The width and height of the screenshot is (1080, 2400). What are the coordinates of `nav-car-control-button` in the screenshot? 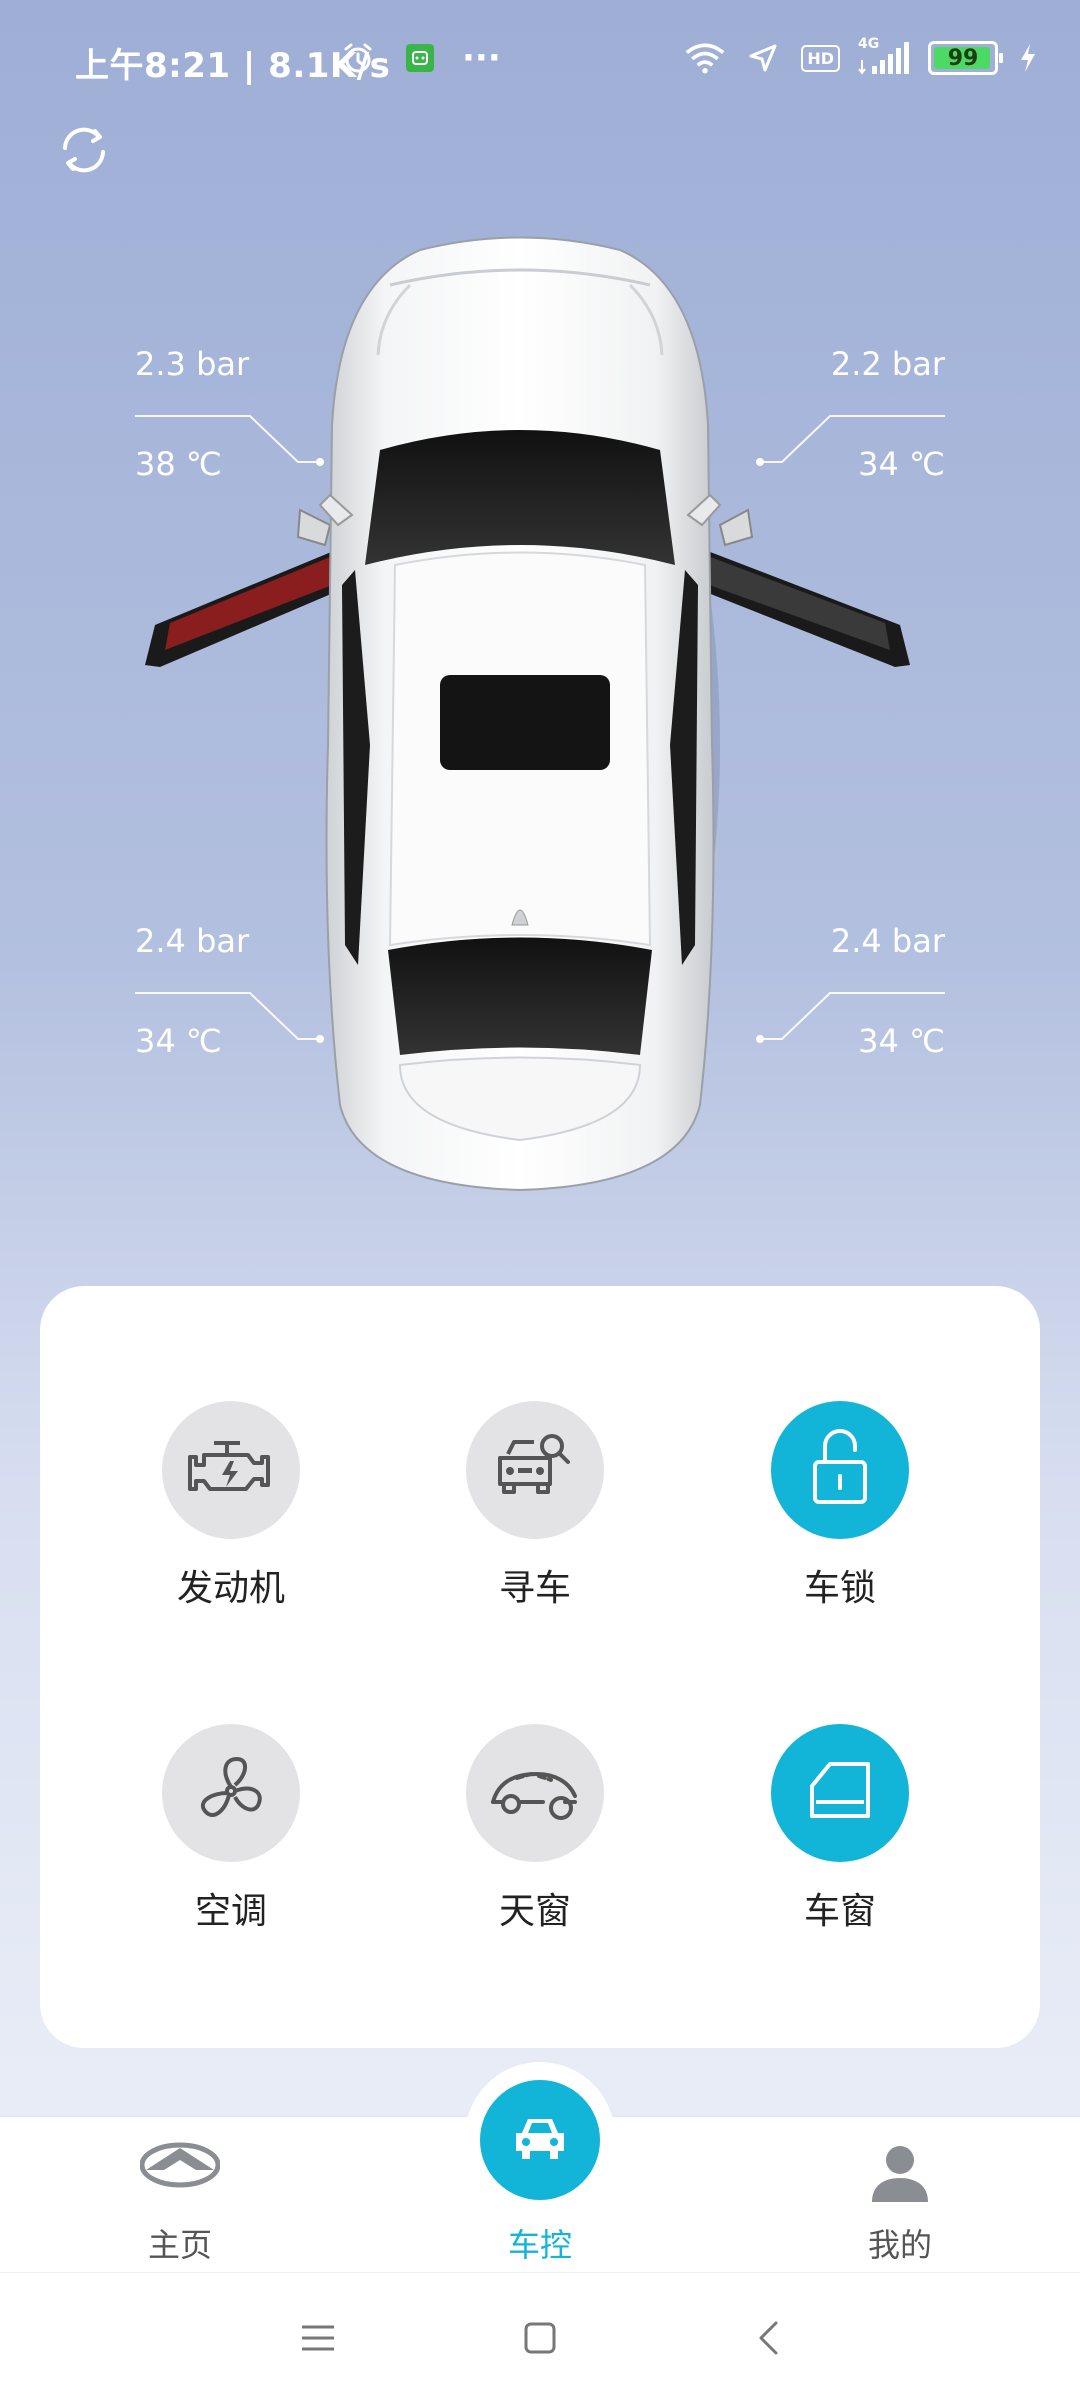 It's located at (540, 2140).